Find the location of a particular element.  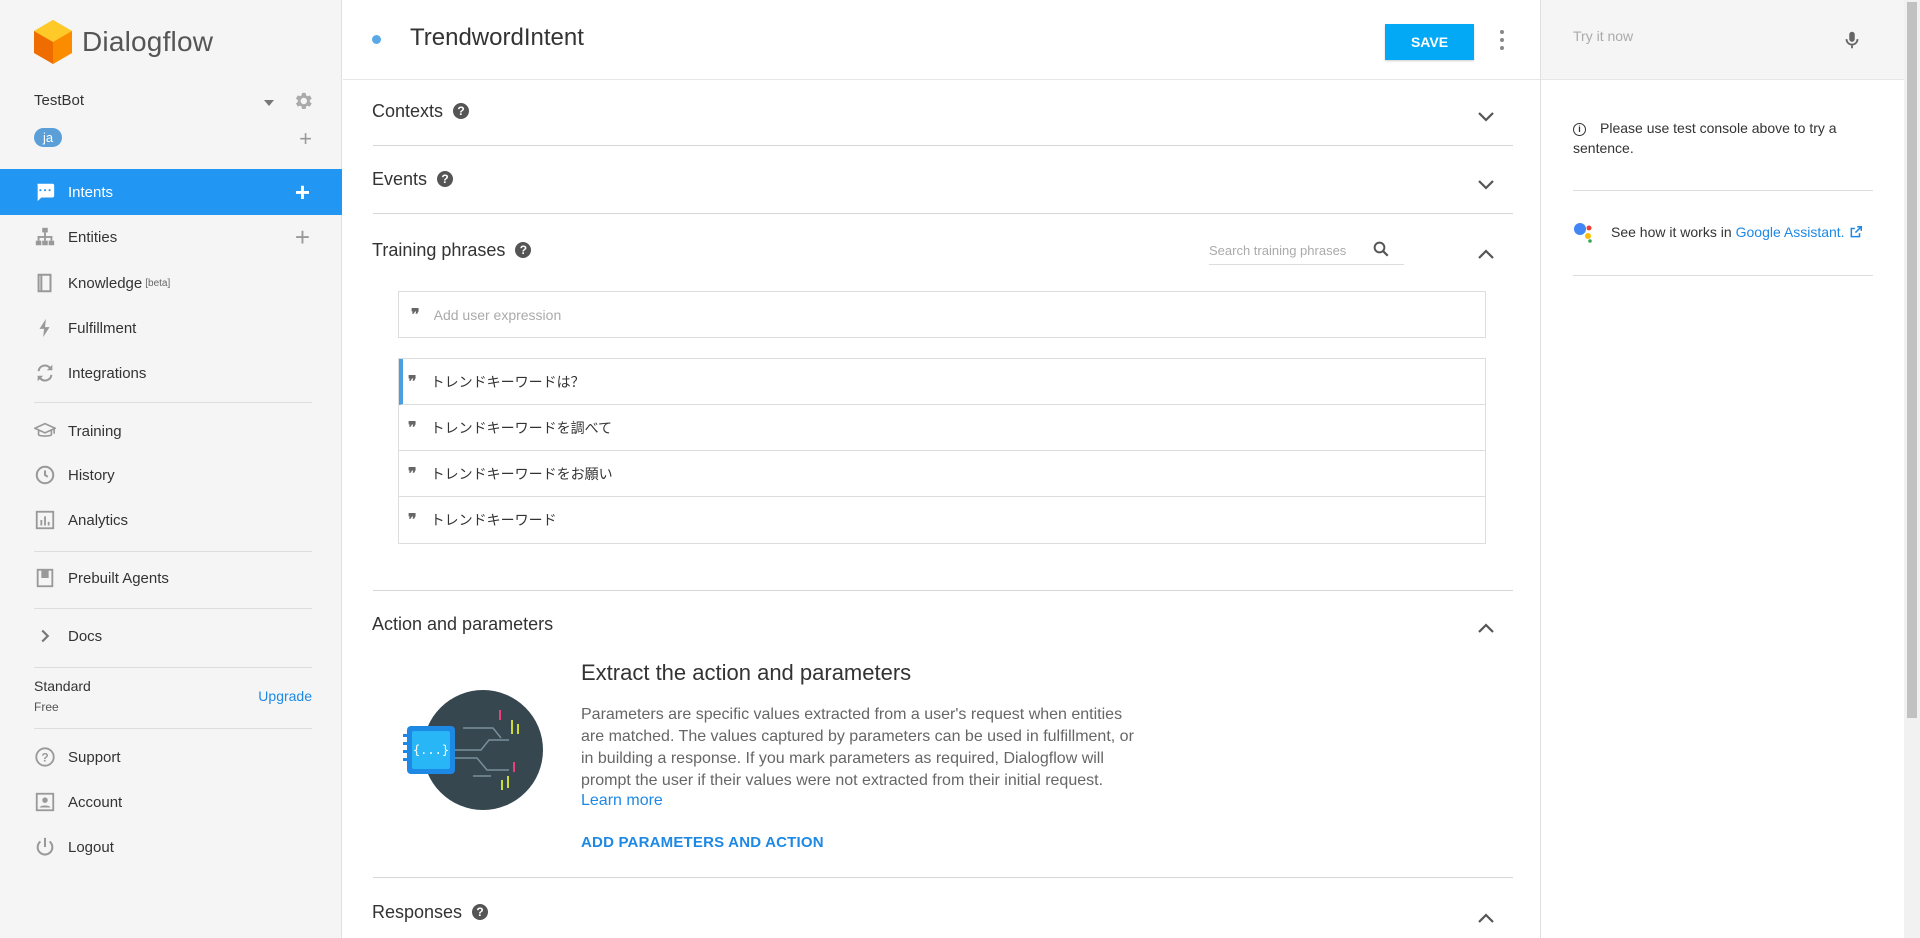

more-options-icon is located at coordinates (1502, 40).